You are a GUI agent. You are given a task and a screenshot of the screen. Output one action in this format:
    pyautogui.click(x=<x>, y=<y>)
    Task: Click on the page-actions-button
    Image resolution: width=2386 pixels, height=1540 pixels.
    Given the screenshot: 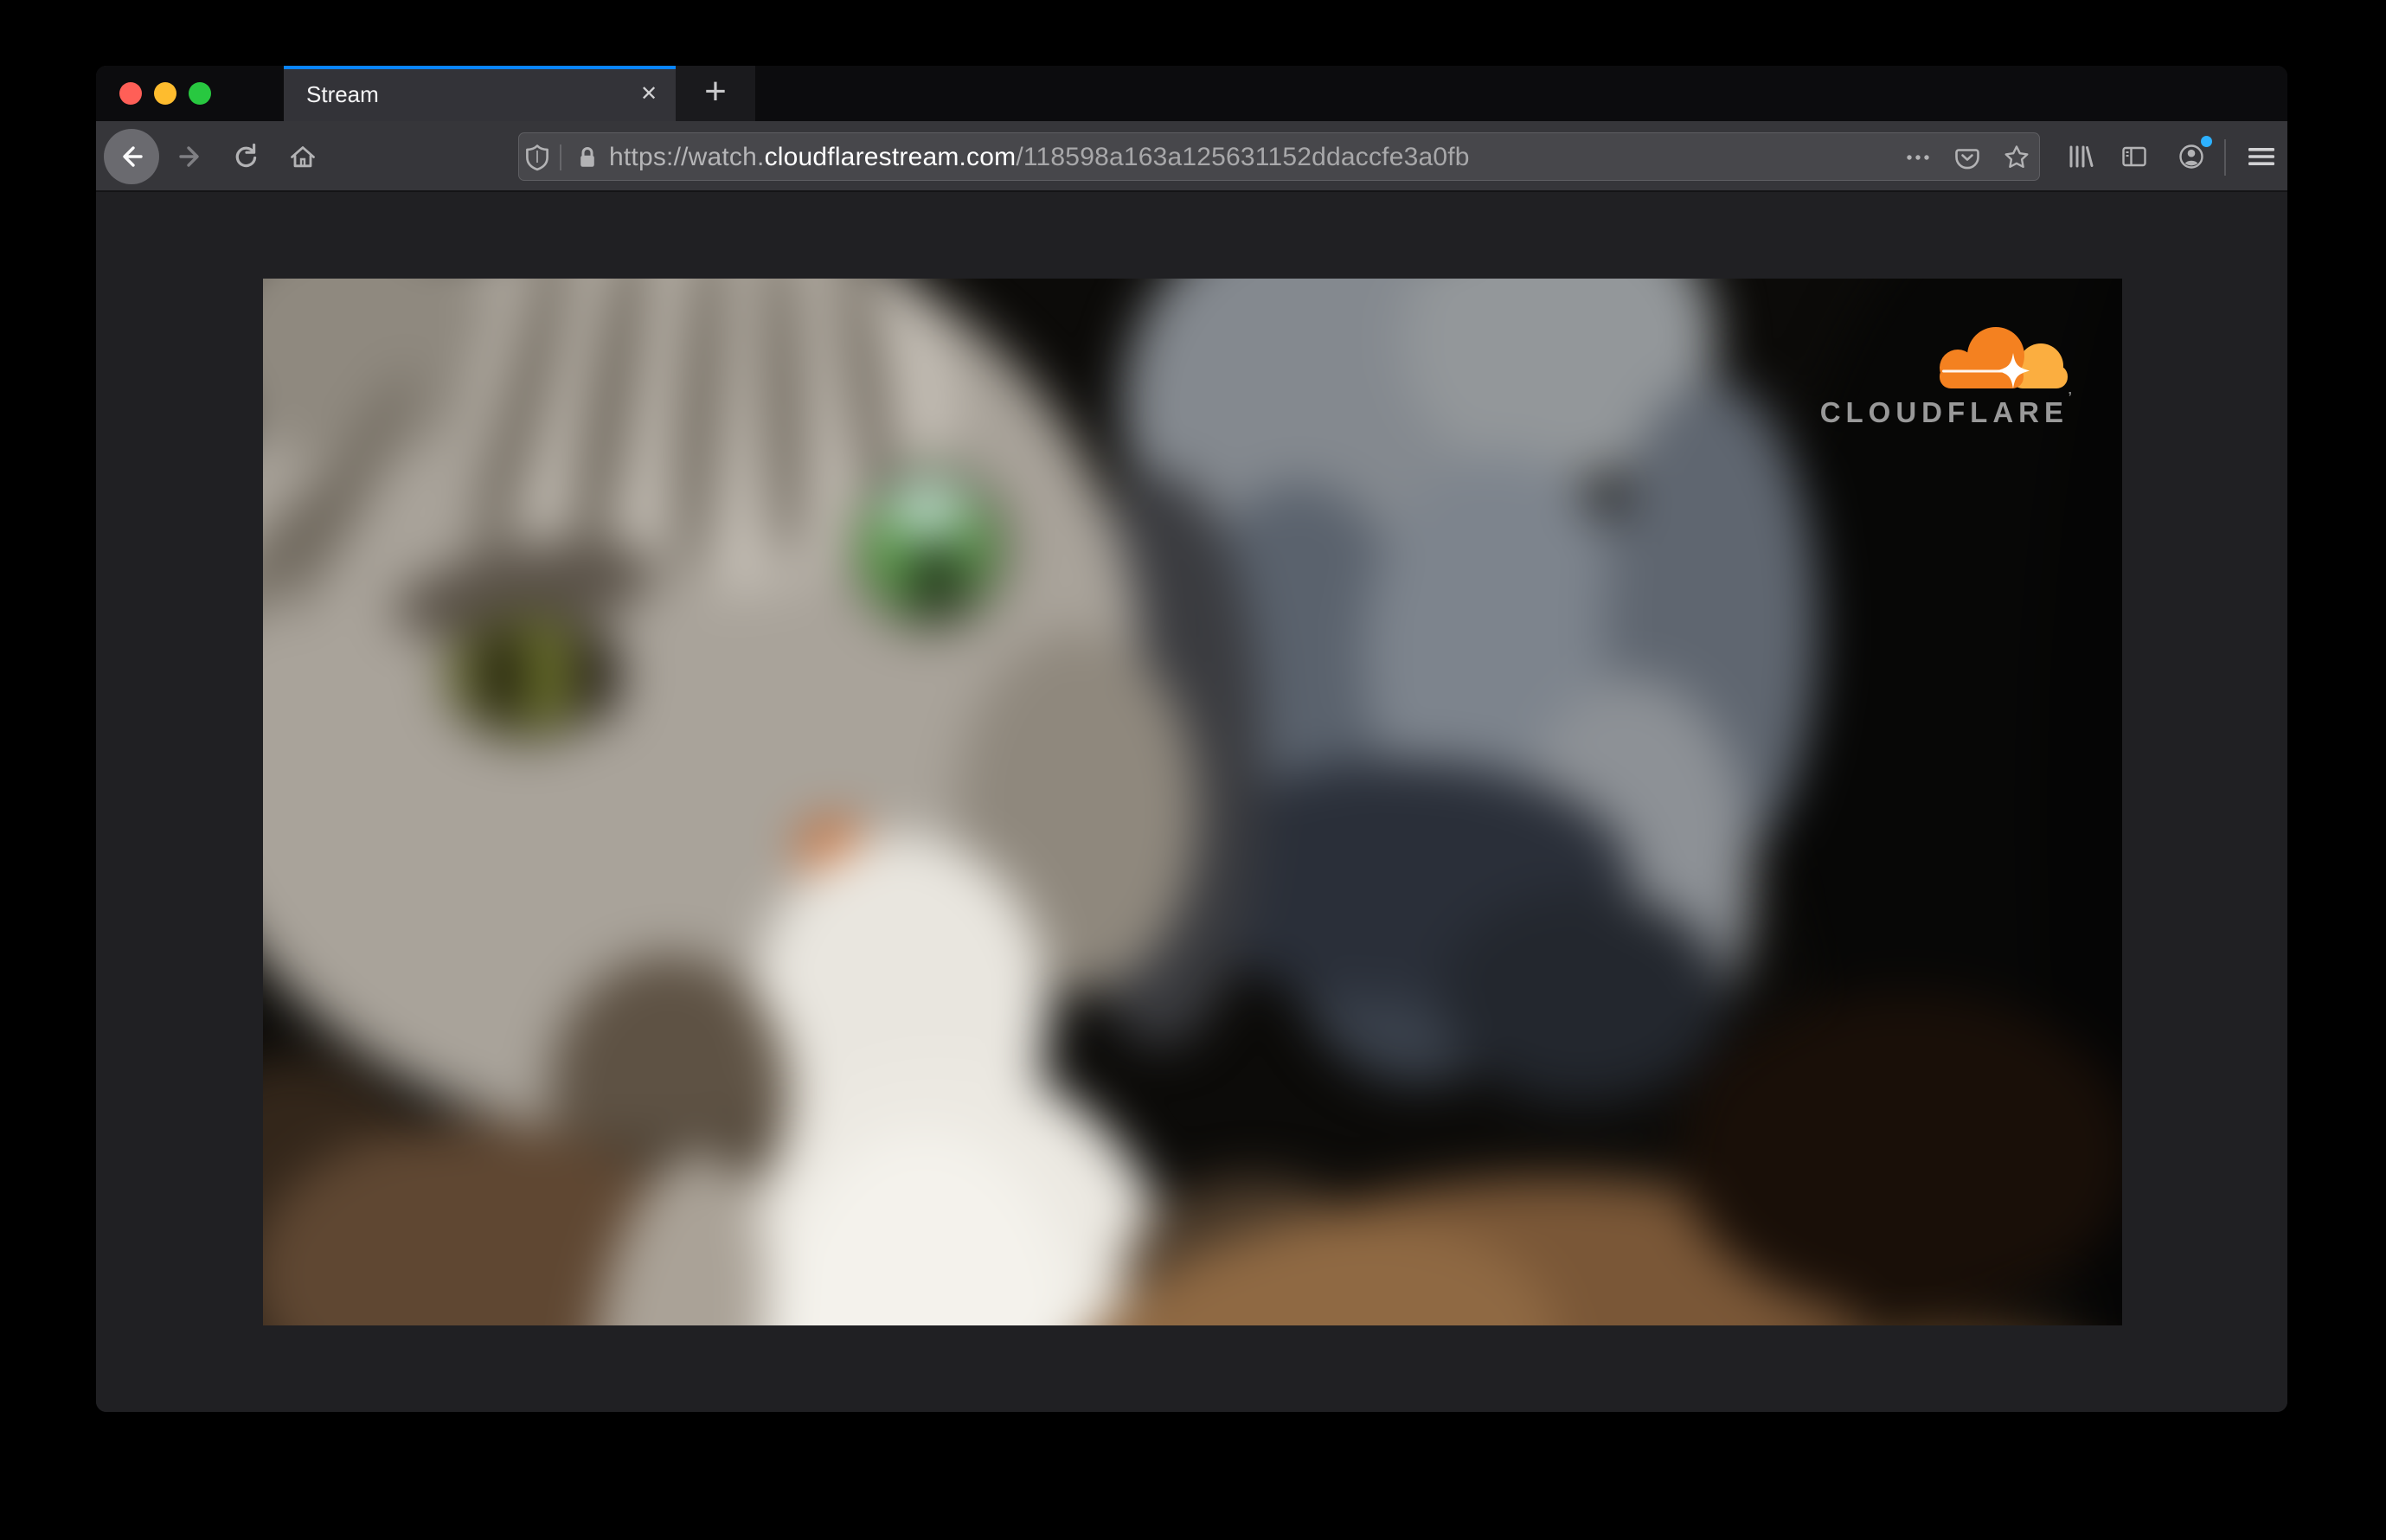 What is the action you would take?
    pyautogui.click(x=1918, y=157)
    